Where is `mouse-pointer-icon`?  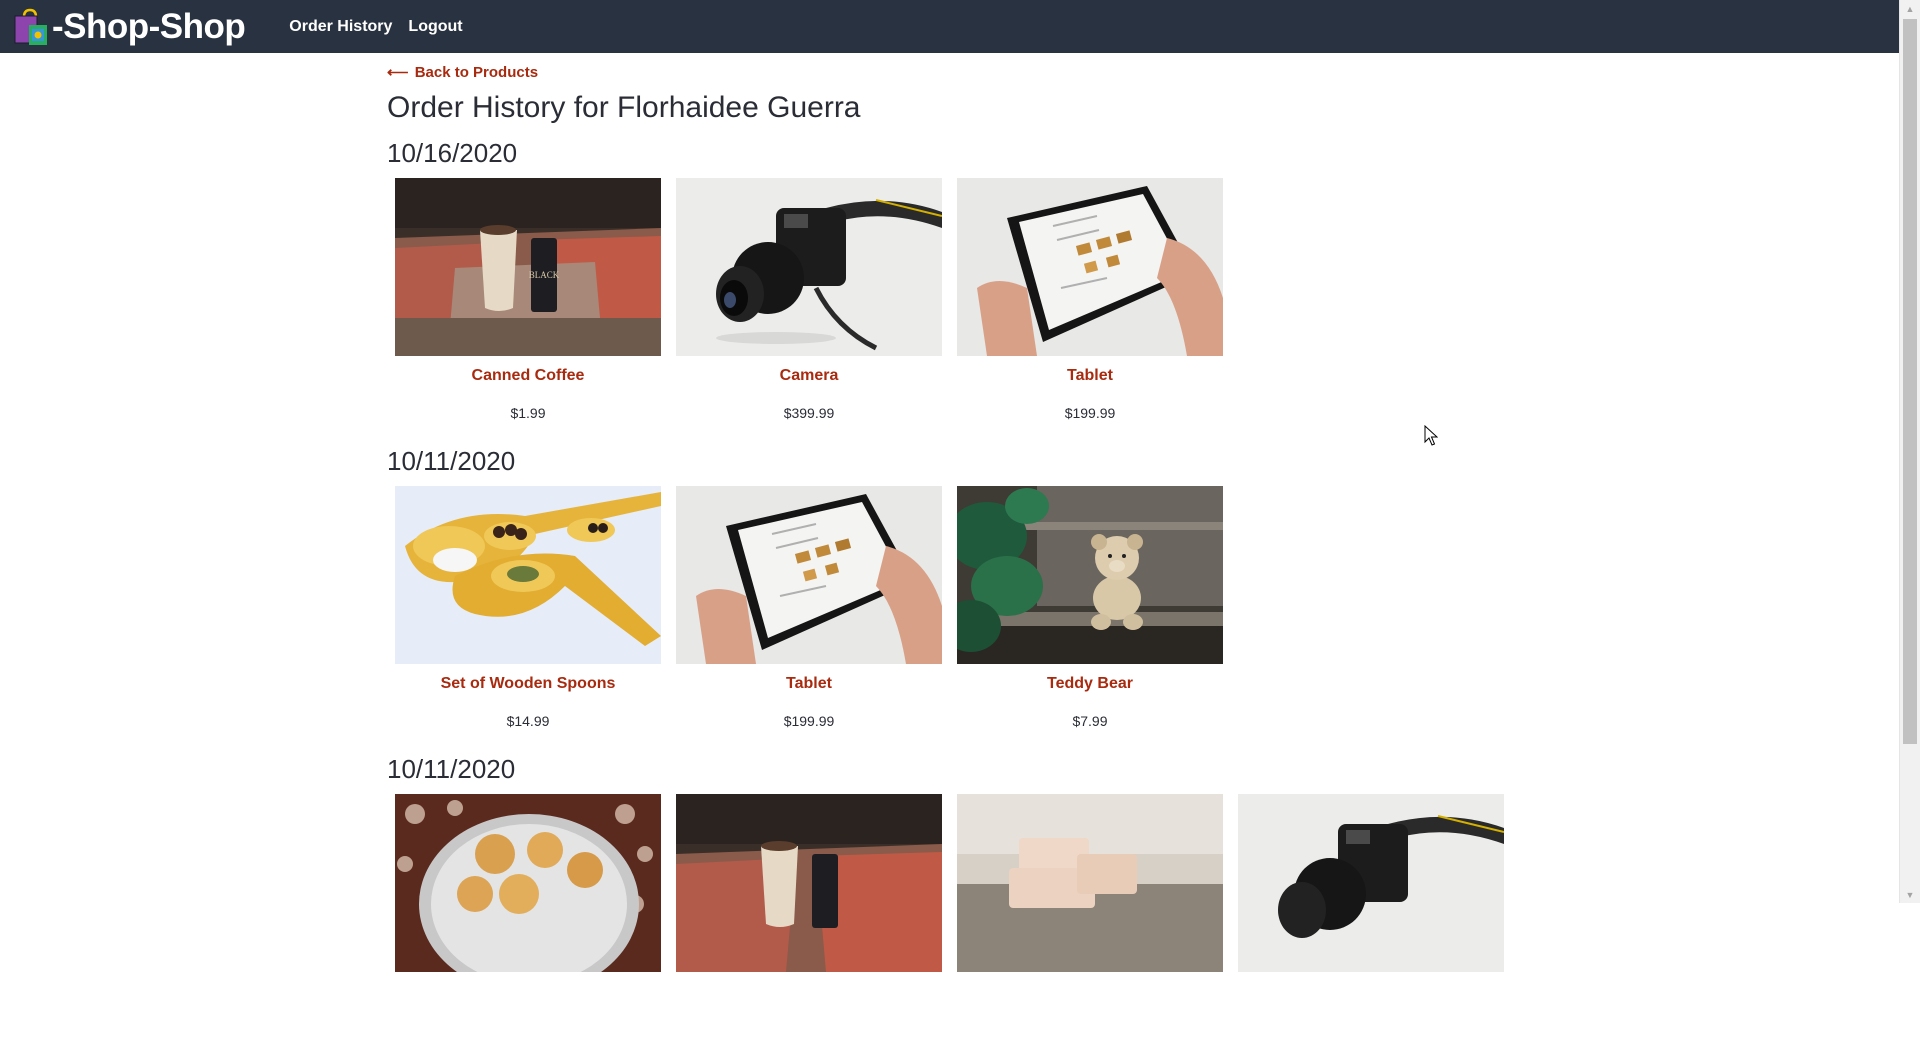 mouse-pointer-icon is located at coordinates (1431, 435).